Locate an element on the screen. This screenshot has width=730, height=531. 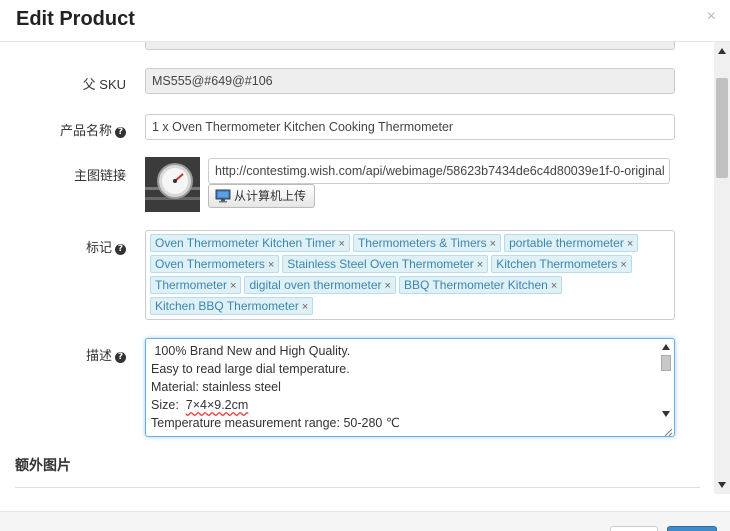
description-line: Size: 7×4×9.2cm is located at coordinates (200, 405).